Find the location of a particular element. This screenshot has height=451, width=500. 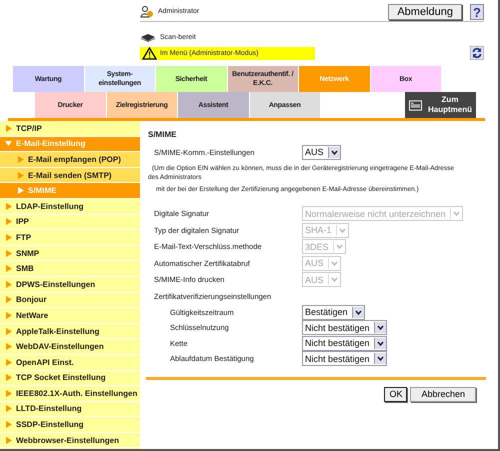

sidebar-item: IPP is located at coordinates (70, 222).